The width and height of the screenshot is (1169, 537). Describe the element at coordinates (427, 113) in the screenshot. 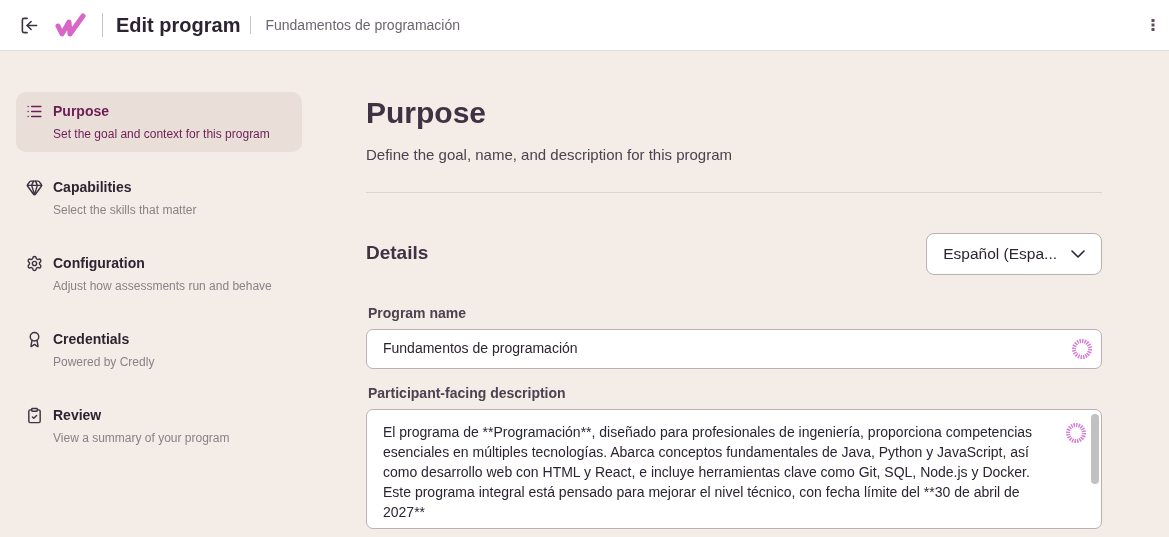

I see `section-heading: Purpose` at that location.